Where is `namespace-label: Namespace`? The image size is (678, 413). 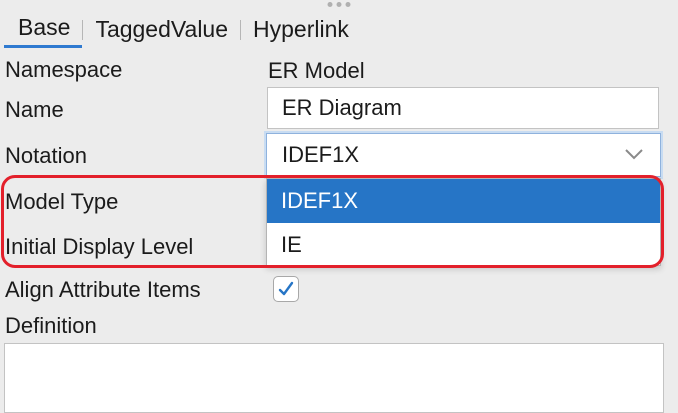 namespace-label: Namespace is located at coordinates (64, 69).